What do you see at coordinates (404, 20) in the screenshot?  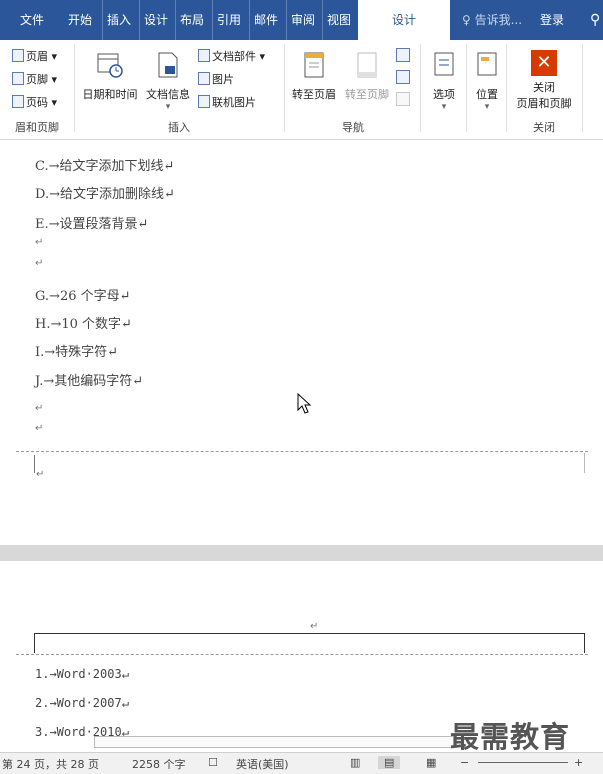 I see `tab-header-footer-design: 设计` at bounding box center [404, 20].